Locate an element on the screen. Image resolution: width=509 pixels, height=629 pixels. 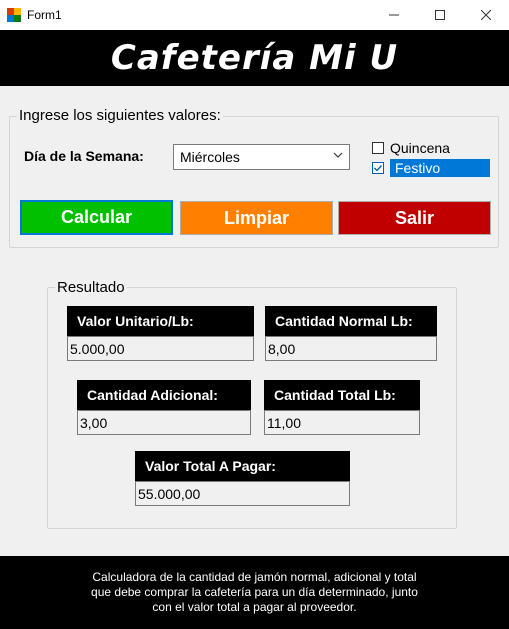
footer-line-3: con el valor total a pagar al proveedor. is located at coordinates (254, 607).